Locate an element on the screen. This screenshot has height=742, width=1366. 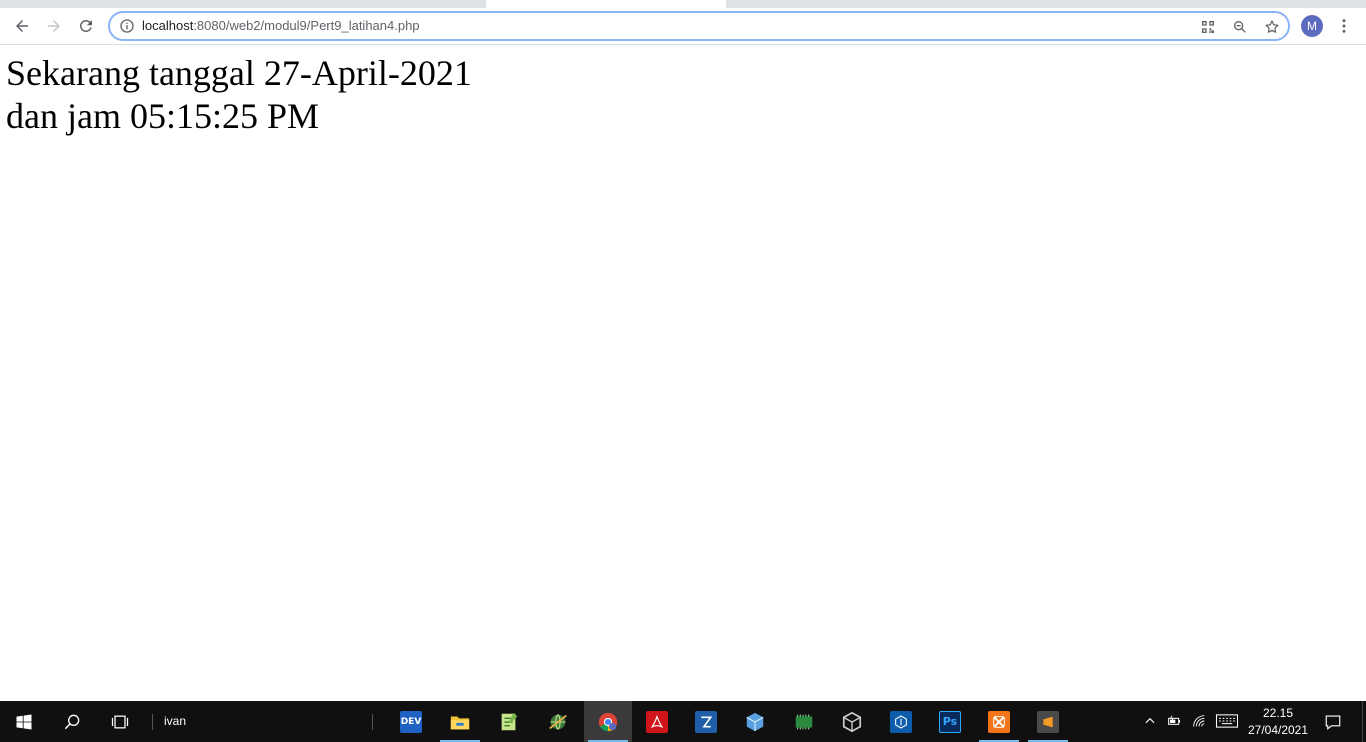
code-editor-app is located at coordinates (901, 721).